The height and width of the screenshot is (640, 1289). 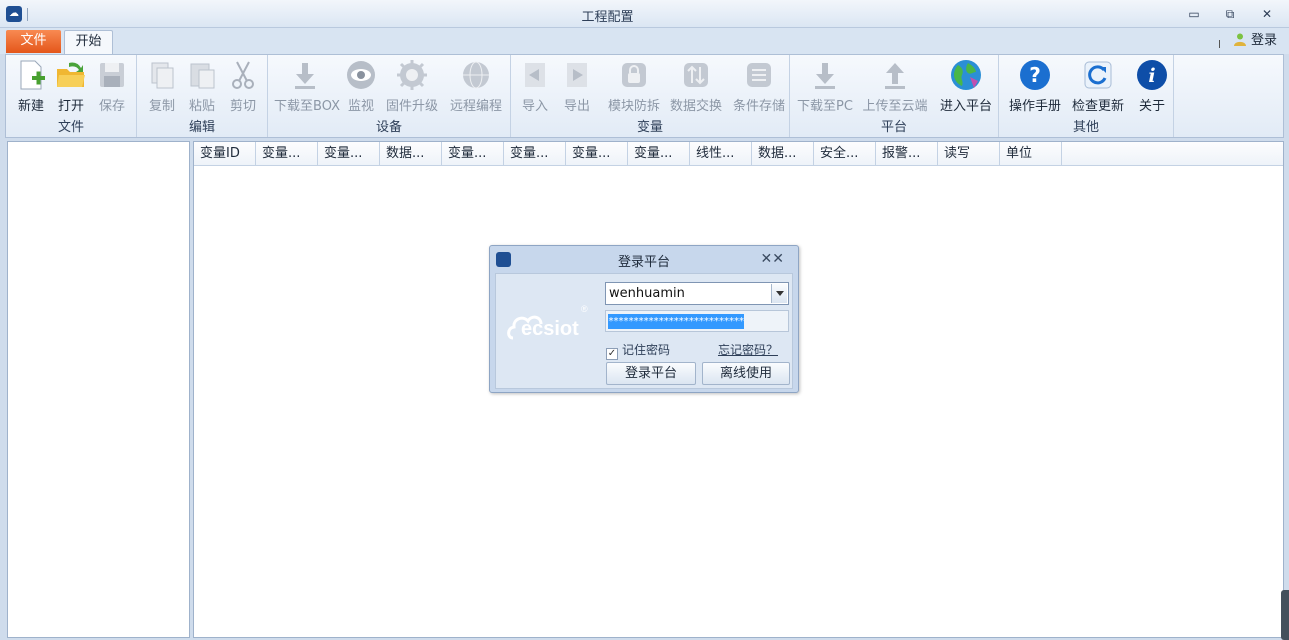 I want to click on close-icon: ✕, so click(x=1267, y=14).